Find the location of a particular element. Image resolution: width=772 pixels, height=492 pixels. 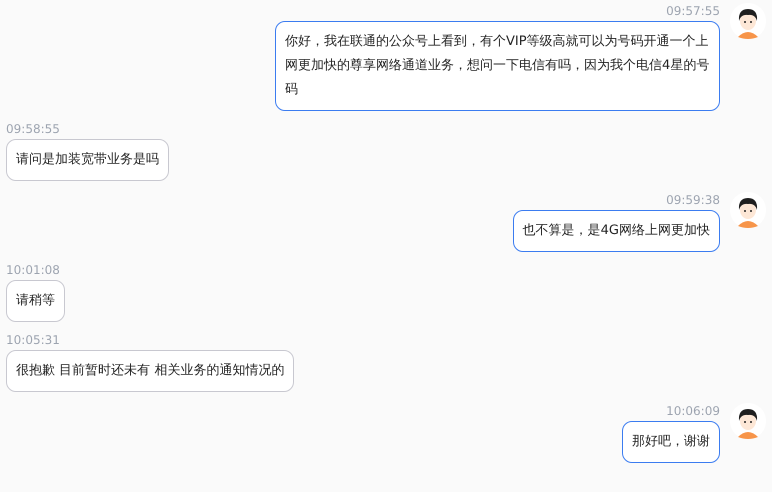

message-time: 09:59:38 is located at coordinates (693, 200).